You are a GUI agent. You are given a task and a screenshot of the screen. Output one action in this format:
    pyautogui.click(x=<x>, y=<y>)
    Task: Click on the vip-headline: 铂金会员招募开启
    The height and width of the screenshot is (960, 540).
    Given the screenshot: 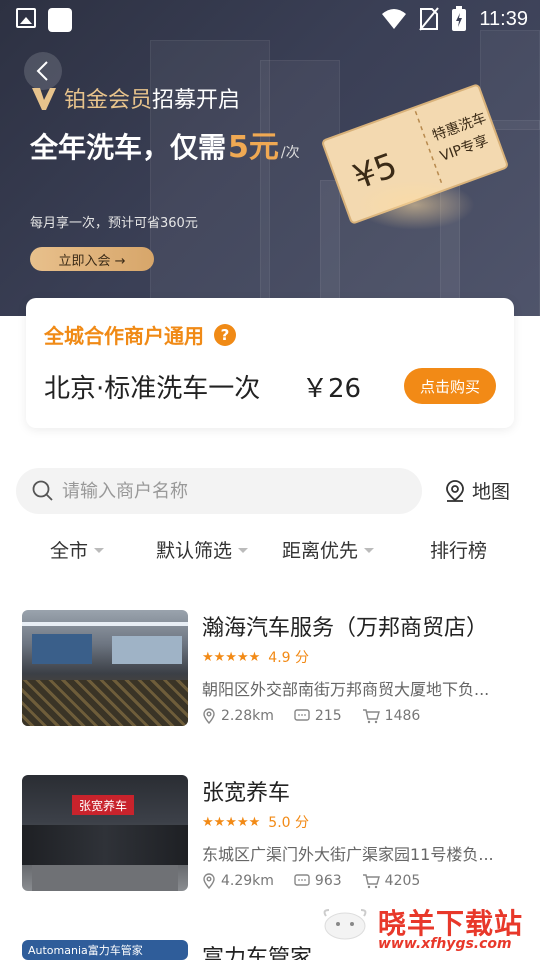 What is the action you would take?
    pyautogui.click(x=135, y=98)
    